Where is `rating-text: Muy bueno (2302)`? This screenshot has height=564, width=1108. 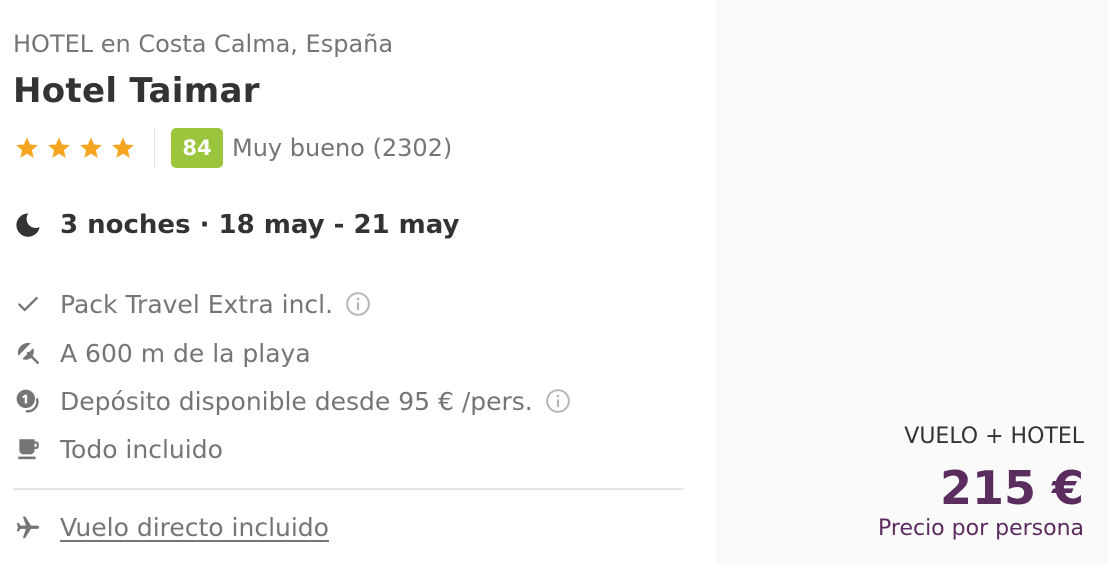 rating-text: Muy bueno (2302) is located at coordinates (342, 148).